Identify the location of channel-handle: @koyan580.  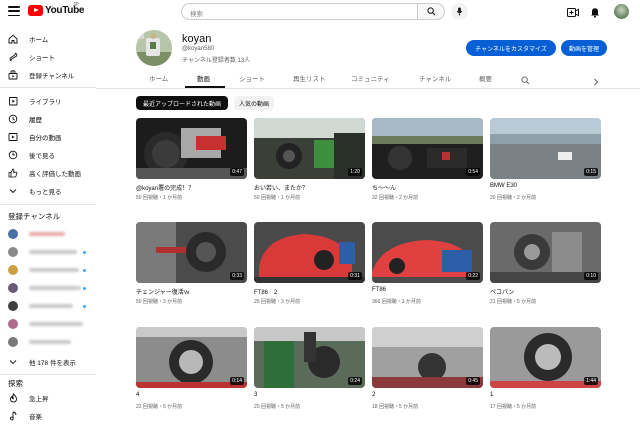
(198, 49).